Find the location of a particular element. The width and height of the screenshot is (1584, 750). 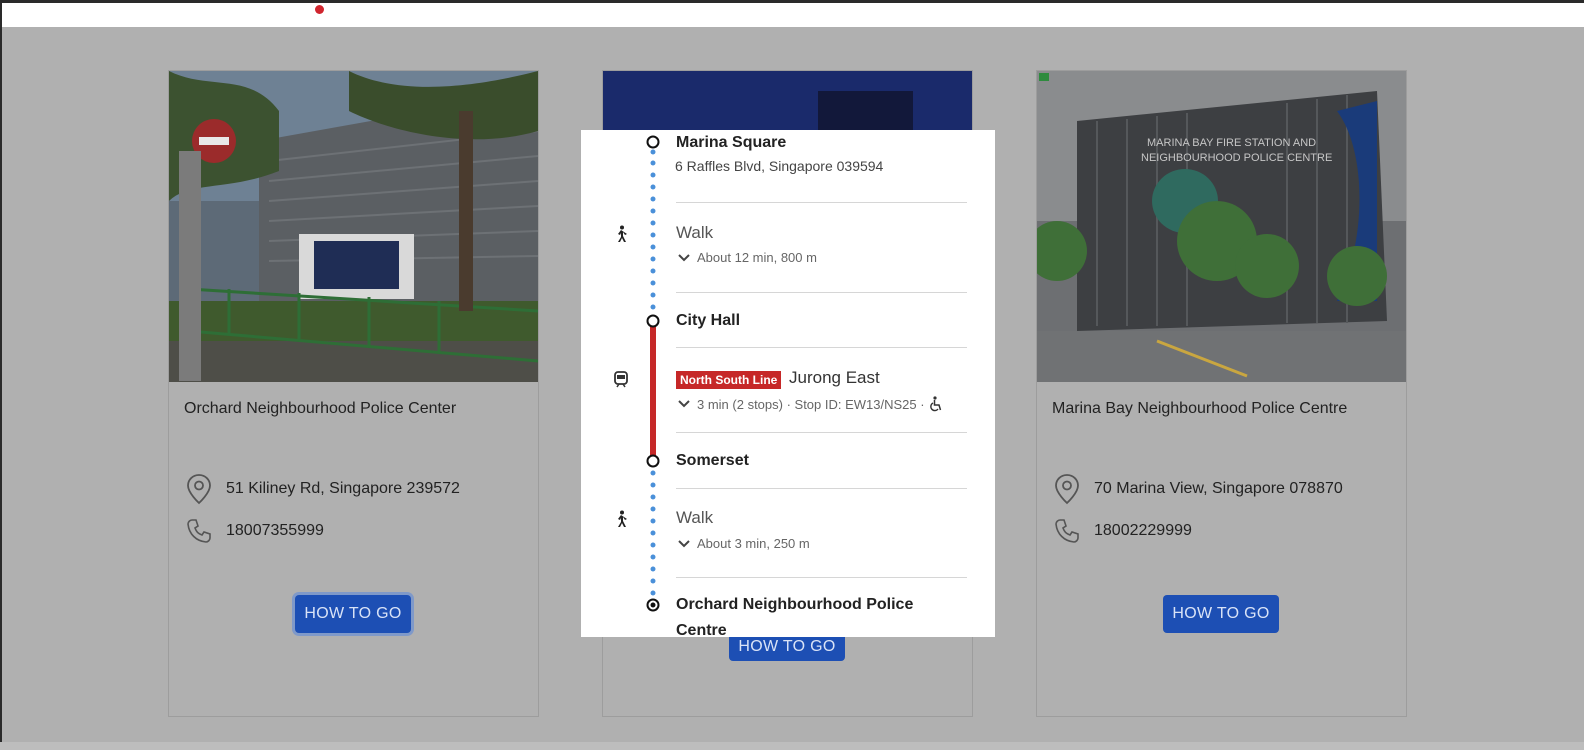

destination-name: Orchard Neighbourhood Police is located at coordinates (795, 604).